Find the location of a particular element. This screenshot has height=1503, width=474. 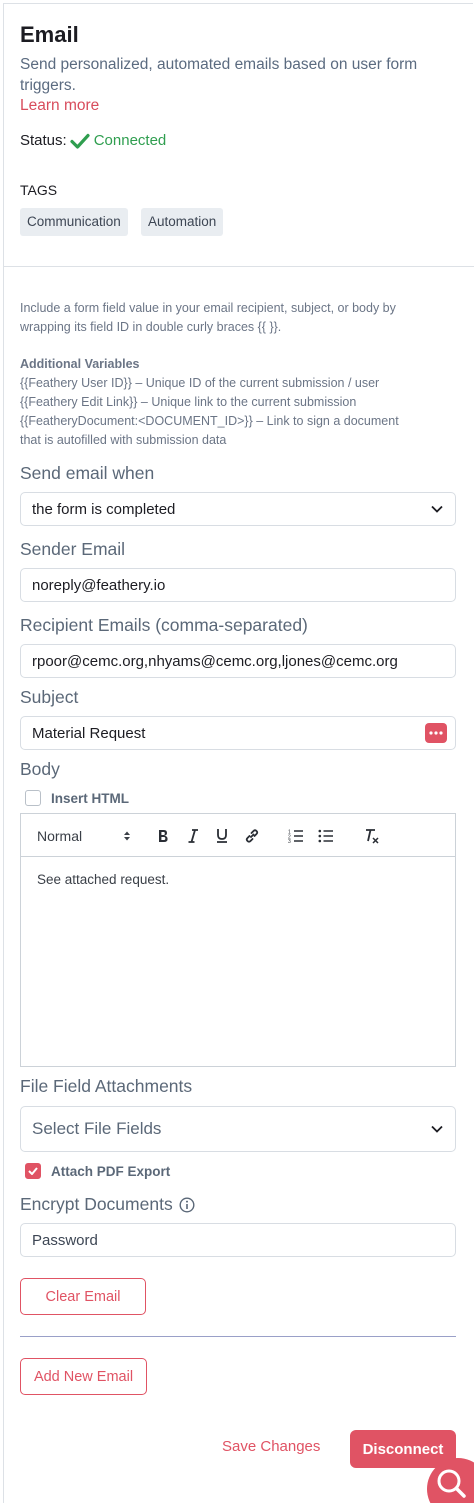

password-placeholder: Password is located at coordinates (65, 1240).